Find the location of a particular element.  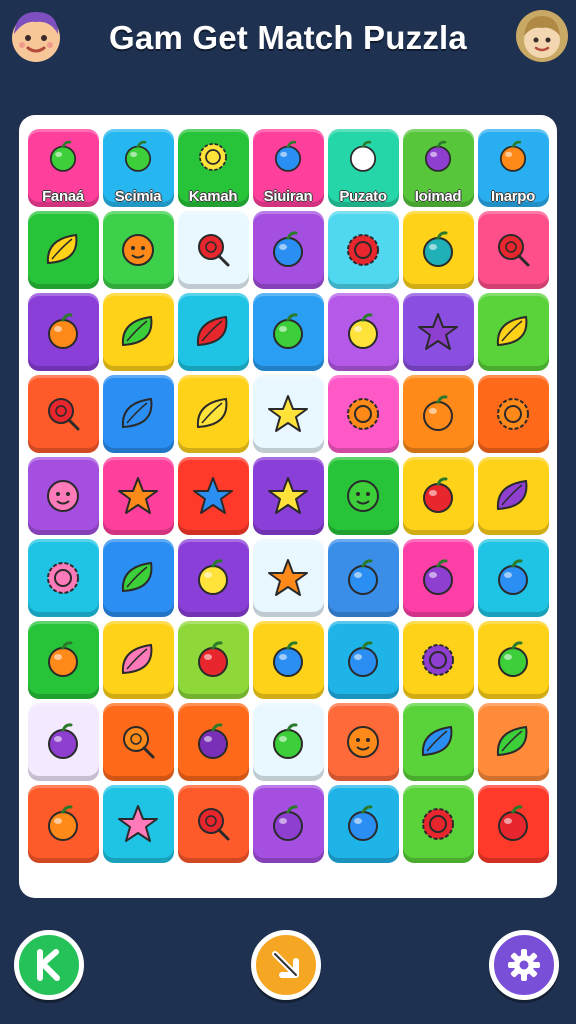

orange-candy-icon is located at coordinates (63, 332).